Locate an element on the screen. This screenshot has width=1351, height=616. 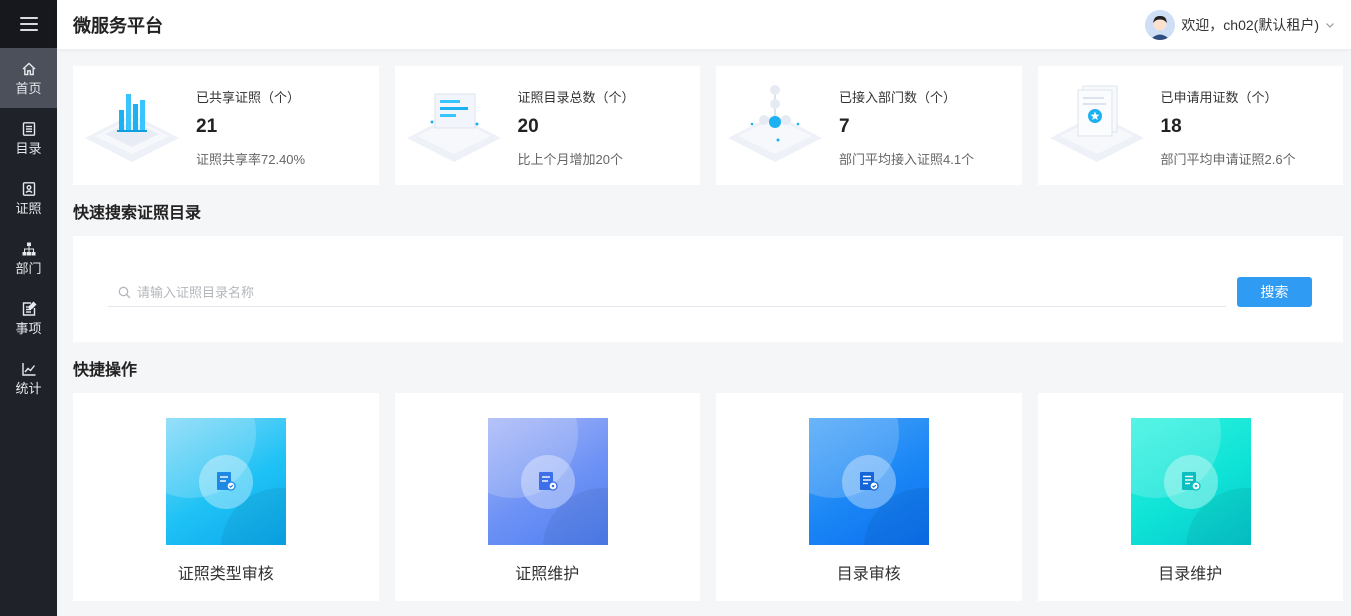
stat-label: 证照目录总数（个） is located at coordinates (576, 97).